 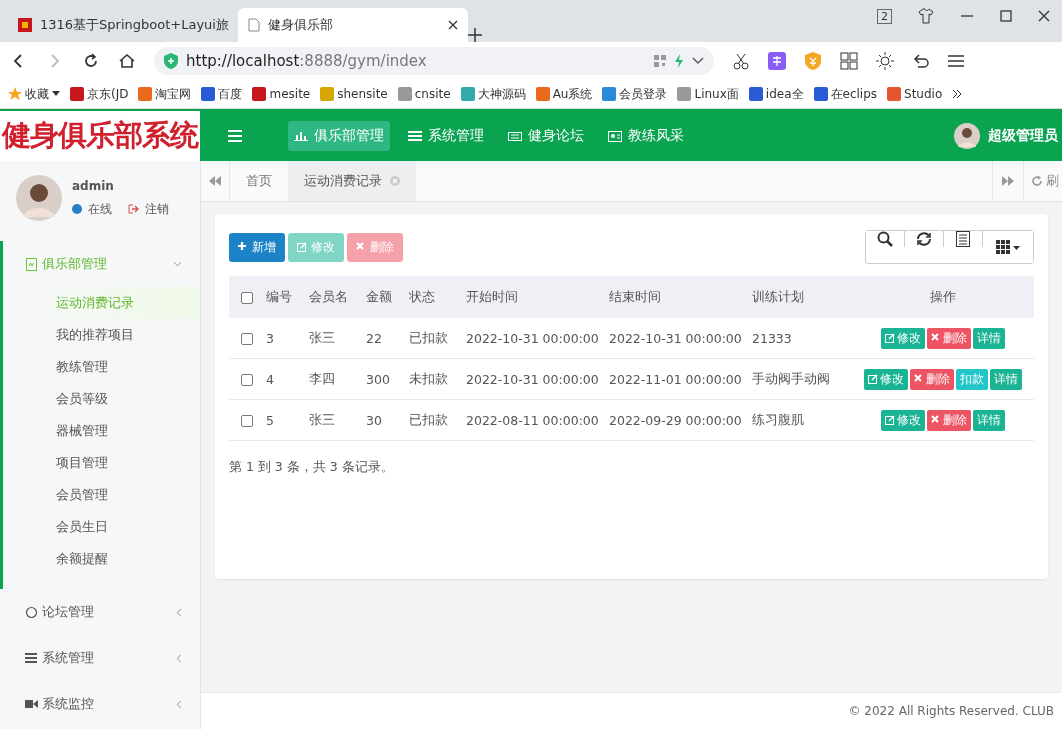 I want to click on toolbar-button: 新增, so click(x=257, y=247).